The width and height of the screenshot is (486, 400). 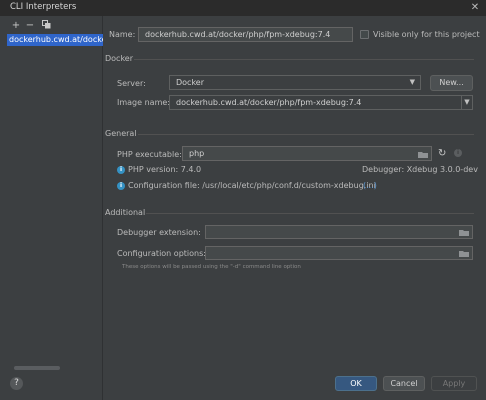 I want to click on general-separator, so click(x=306, y=134).